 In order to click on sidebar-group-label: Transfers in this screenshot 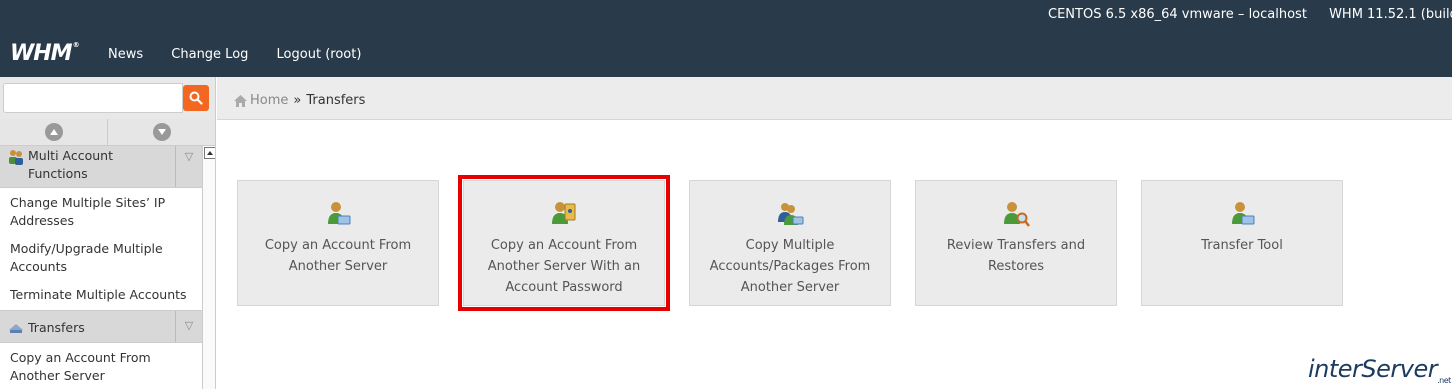, I will do `click(56, 327)`.